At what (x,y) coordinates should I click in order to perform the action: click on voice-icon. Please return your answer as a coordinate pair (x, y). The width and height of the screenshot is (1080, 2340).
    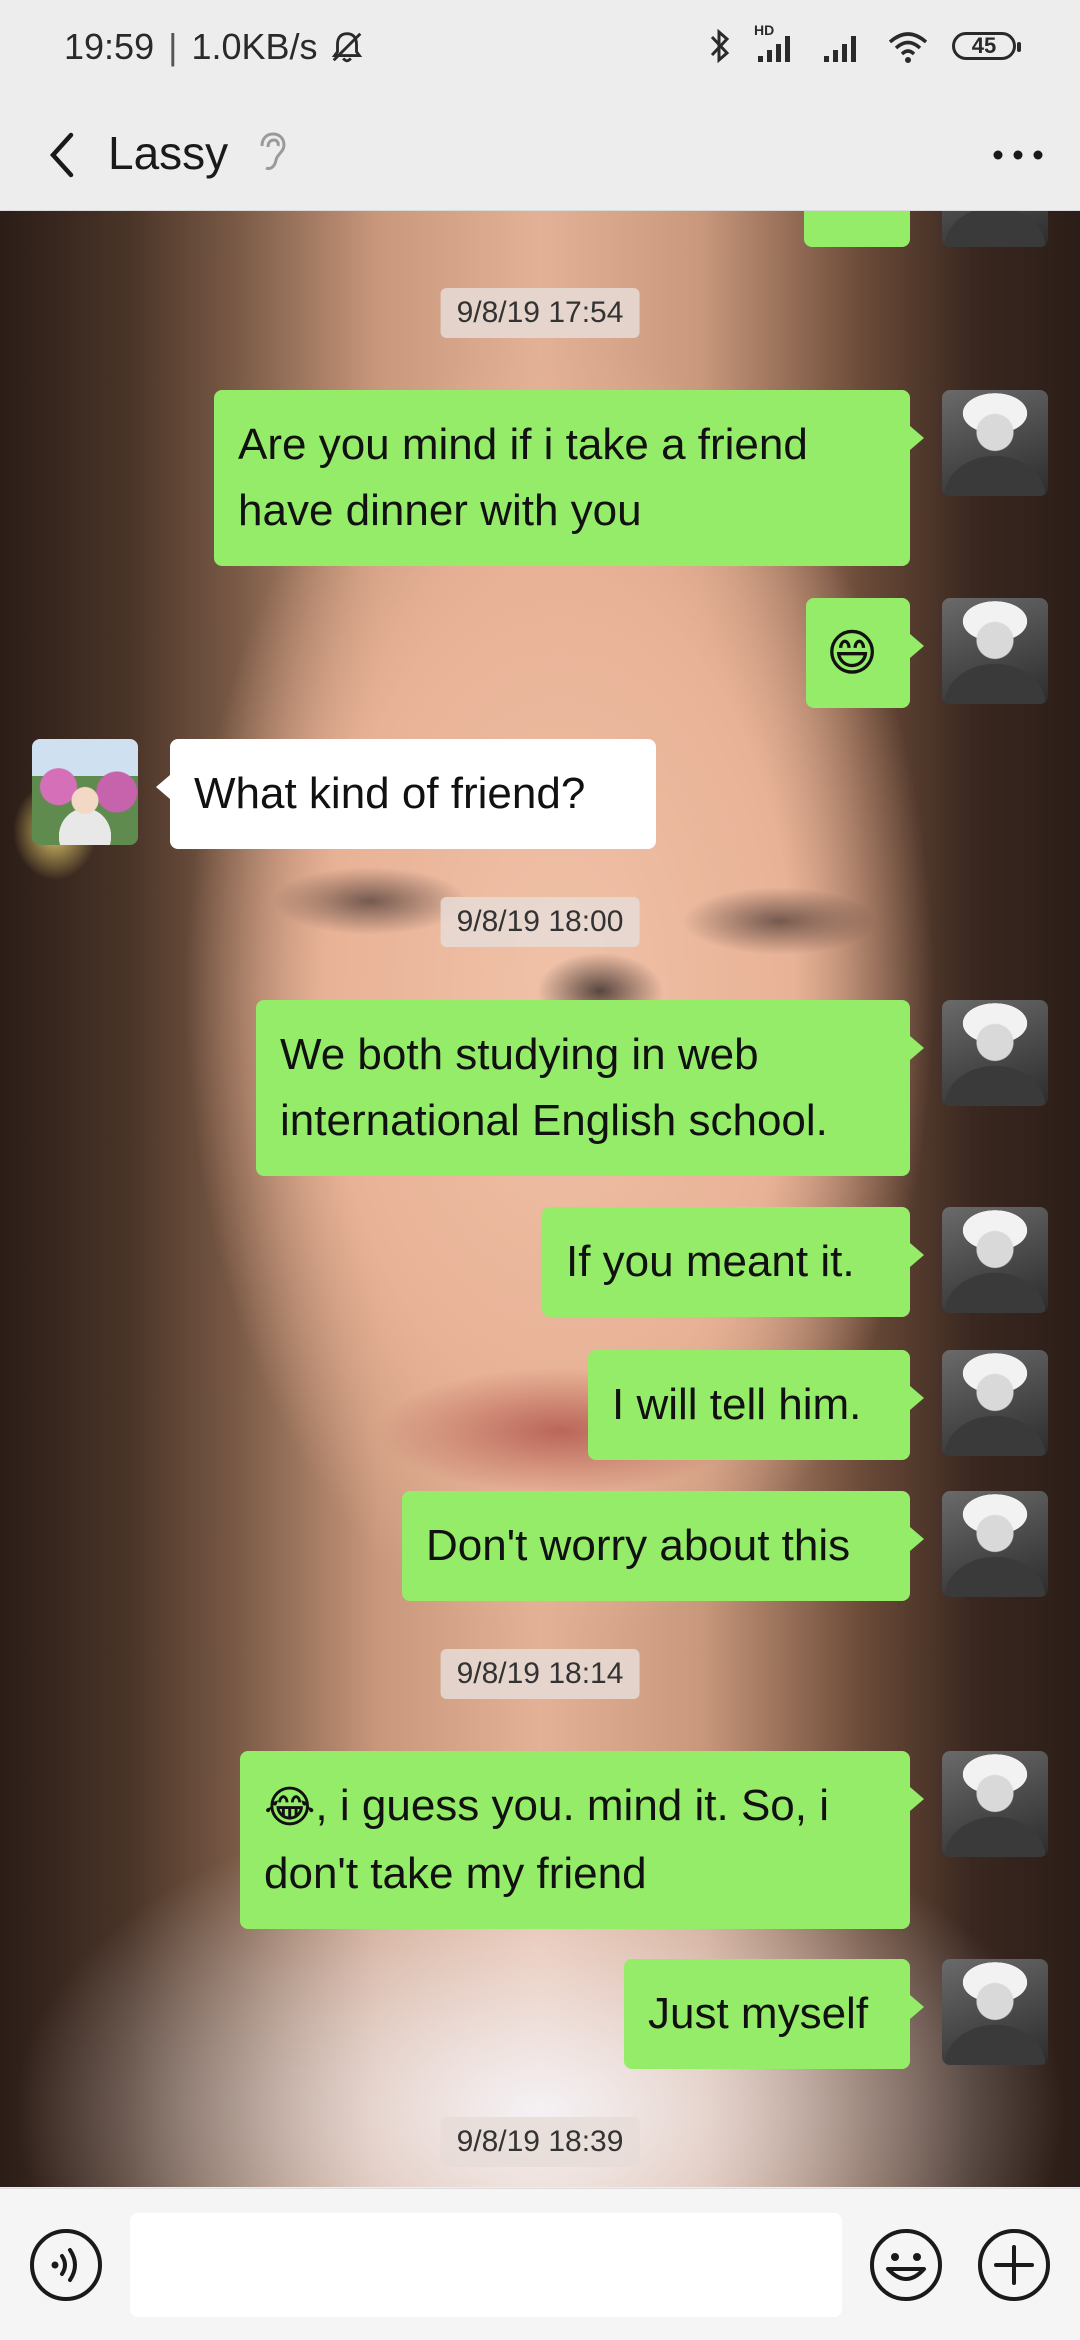
    Looking at the image, I should click on (66, 2265).